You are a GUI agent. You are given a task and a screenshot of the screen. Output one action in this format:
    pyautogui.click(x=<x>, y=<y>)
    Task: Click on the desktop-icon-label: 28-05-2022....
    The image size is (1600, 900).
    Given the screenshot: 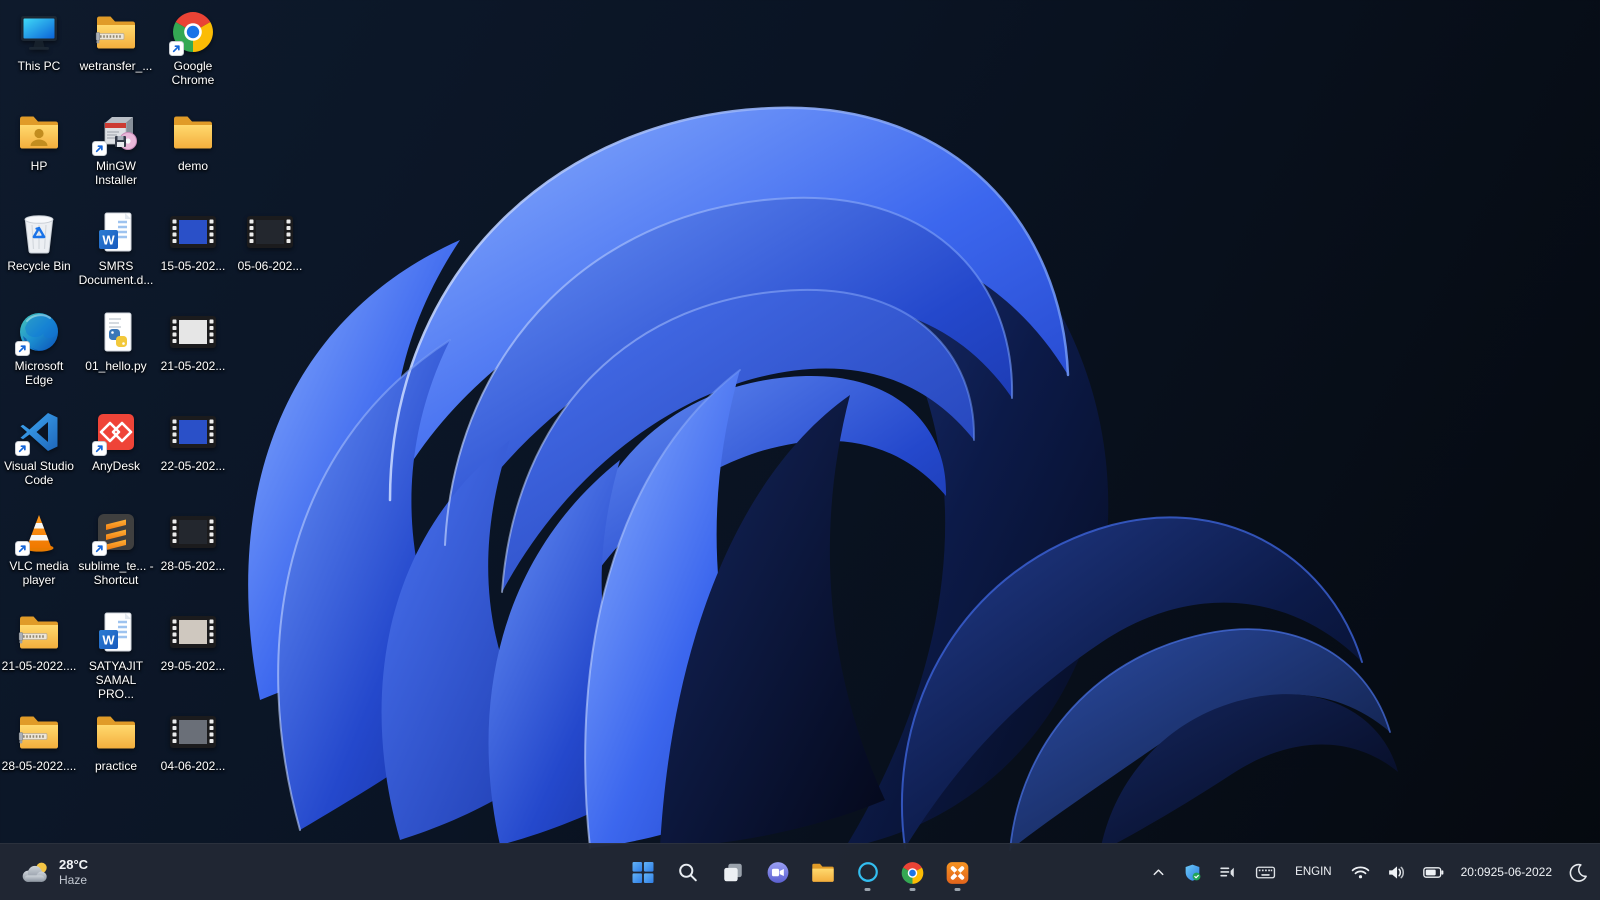 What is the action you would take?
    pyautogui.click(x=39, y=766)
    